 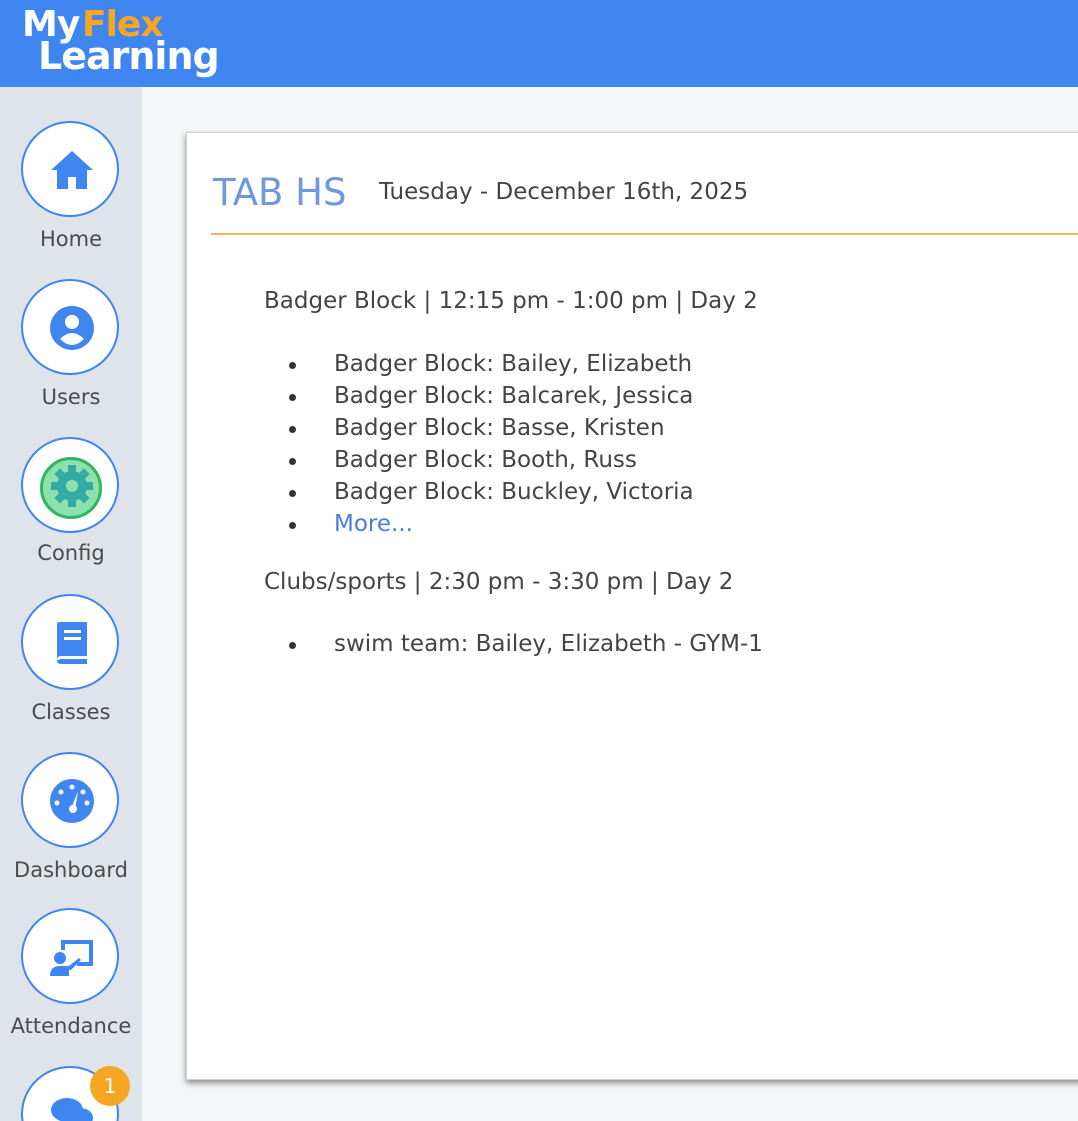 I want to click on block-list: swim team: Bailey, Elizabeth - GYM-1, so click(x=523, y=644).